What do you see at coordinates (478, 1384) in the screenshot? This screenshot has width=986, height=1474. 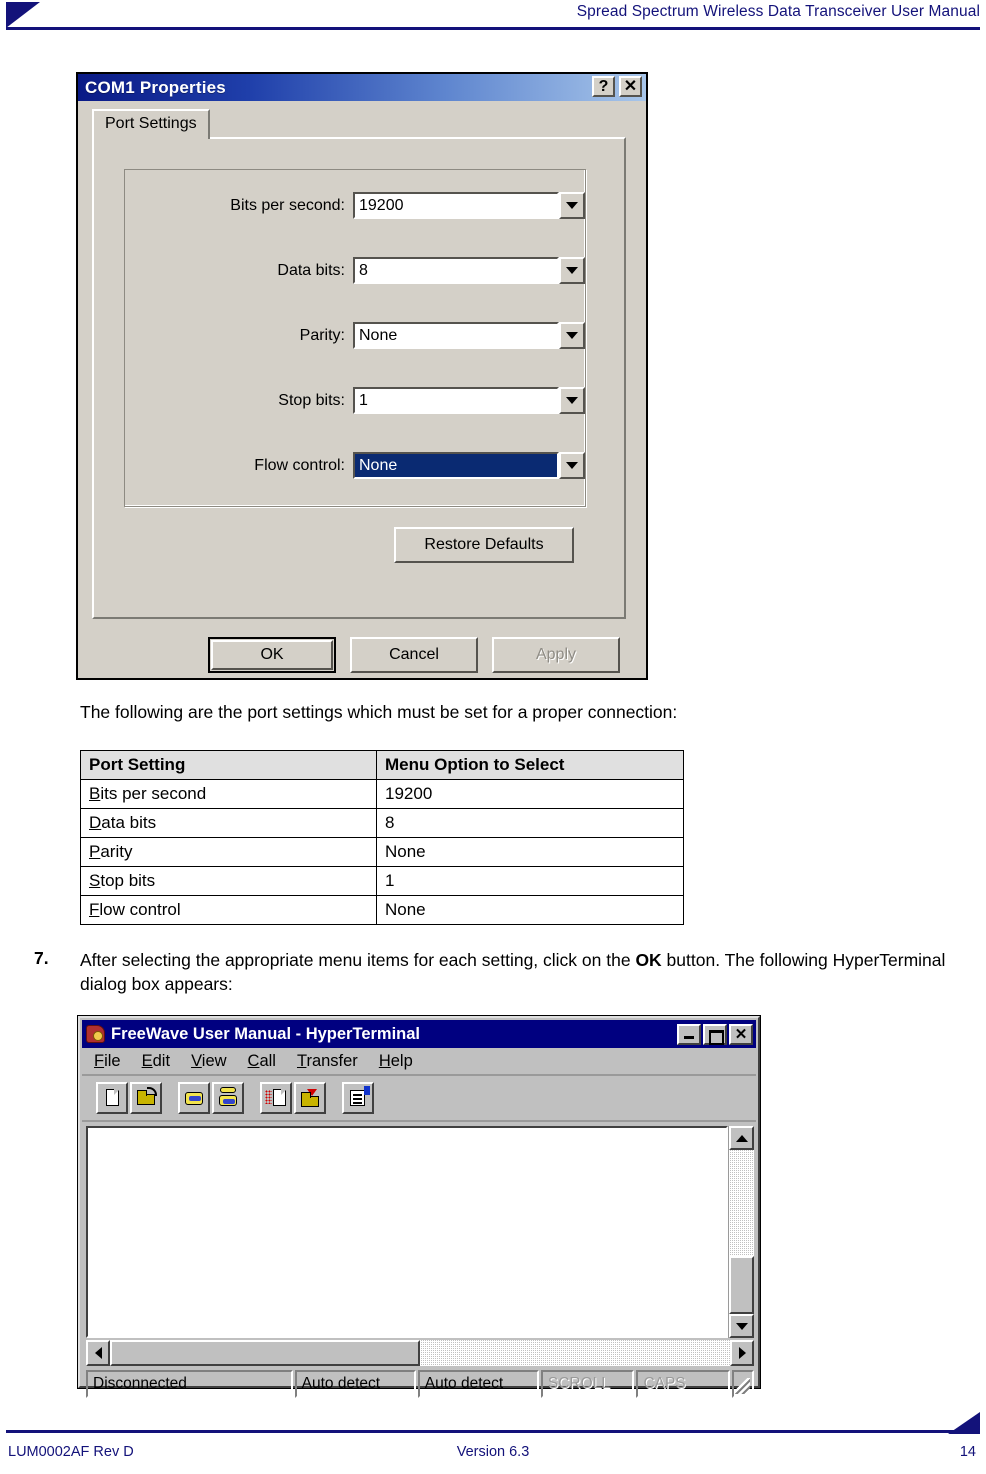 I see `status-detect-2: Auto detect` at bounding box center [478, 1384].